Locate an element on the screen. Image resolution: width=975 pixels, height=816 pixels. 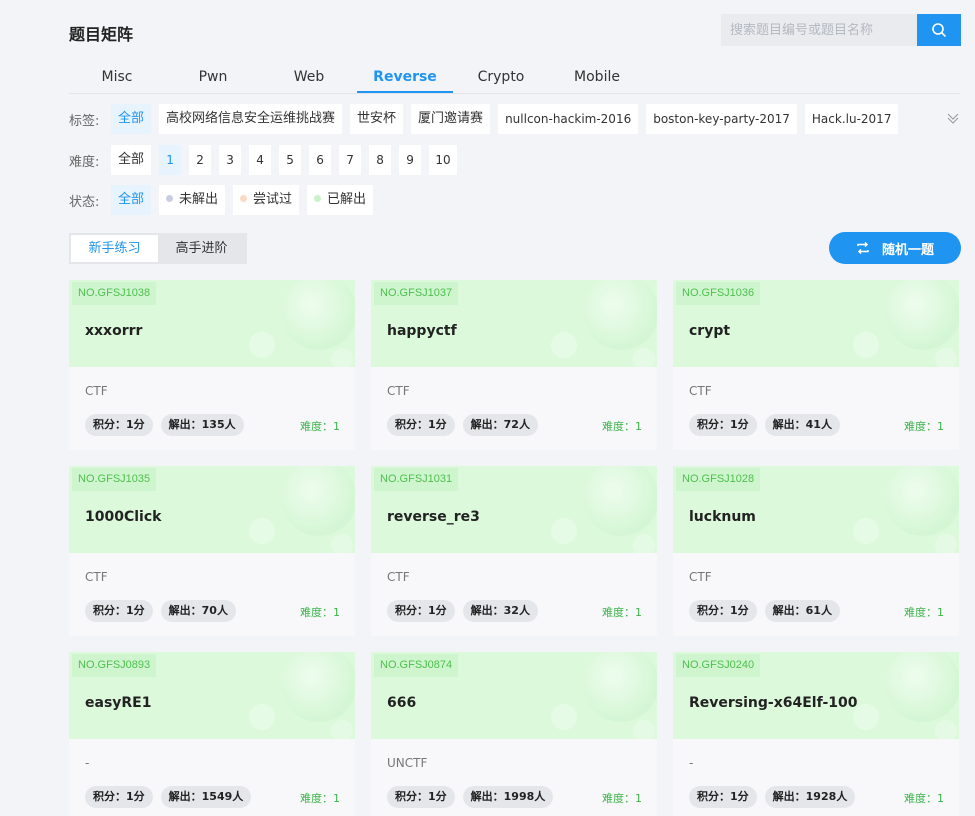
random-question-button: 随机一题 is located at coordinates (895, 248).